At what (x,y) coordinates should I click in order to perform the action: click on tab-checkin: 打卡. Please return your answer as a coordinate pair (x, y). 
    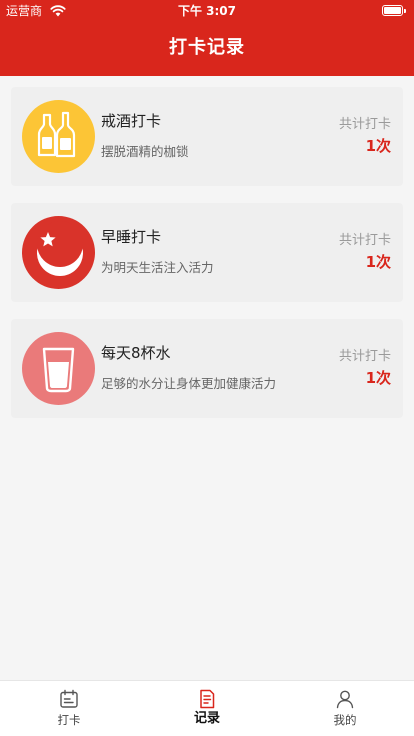
    Looking at the image, I should click on (69, 708).